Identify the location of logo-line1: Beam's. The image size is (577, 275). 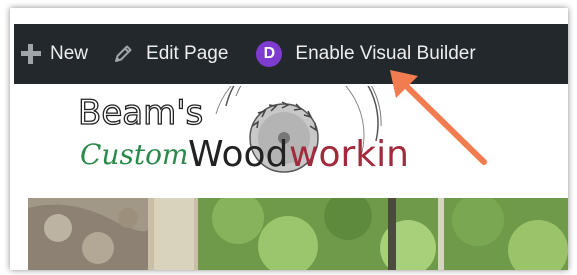
(140, 113).